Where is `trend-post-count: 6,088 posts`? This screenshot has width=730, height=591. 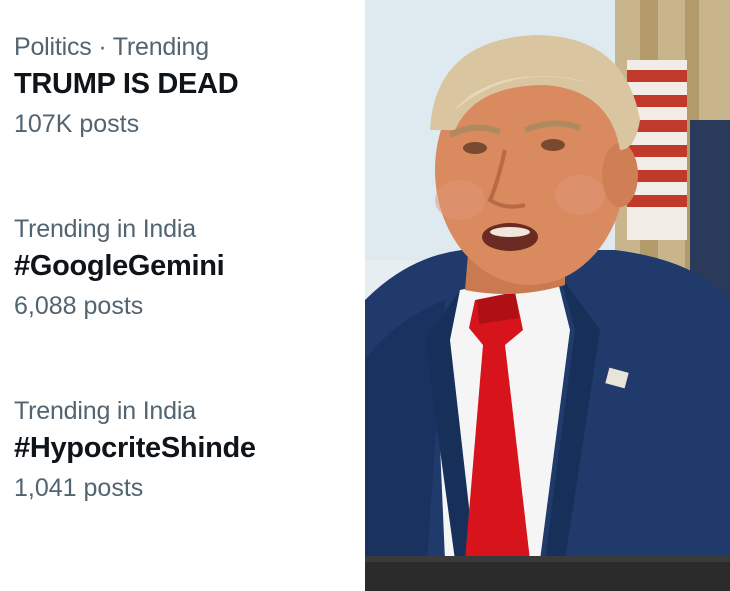
trend-post-count: 6,088 posts is located at coordinates (79, 306).